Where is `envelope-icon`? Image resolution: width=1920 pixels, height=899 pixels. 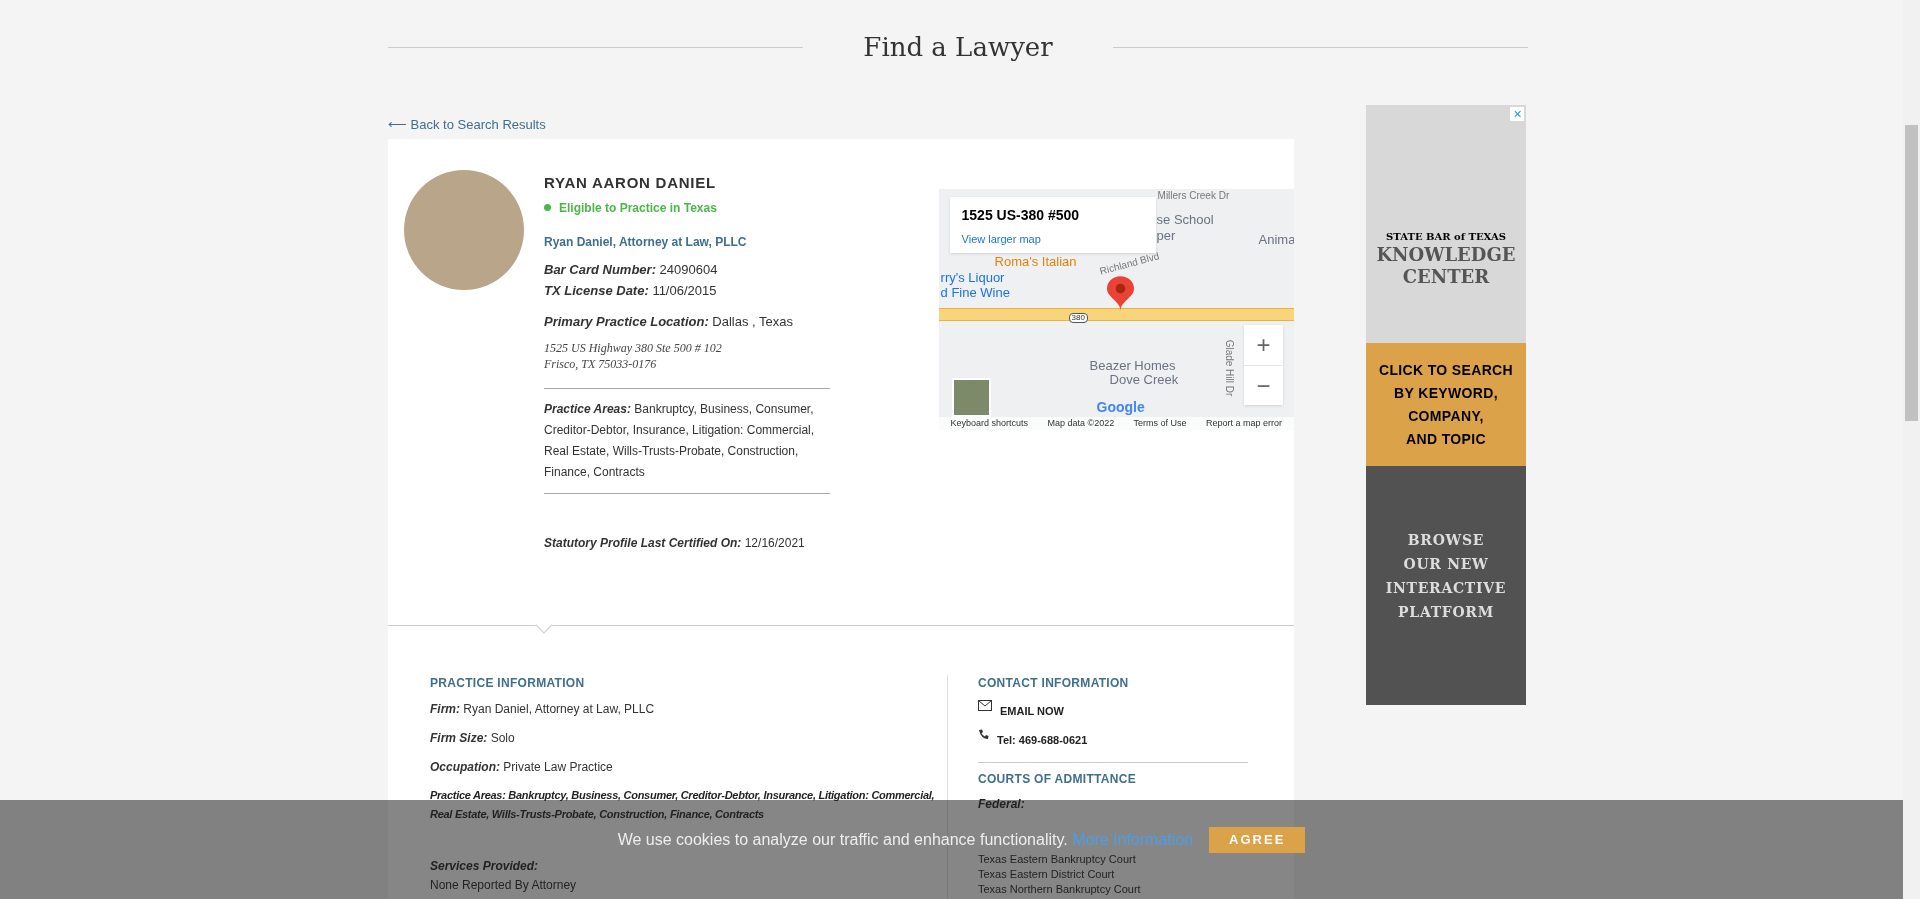 envelope-icon is located at coordinates (985, 705).